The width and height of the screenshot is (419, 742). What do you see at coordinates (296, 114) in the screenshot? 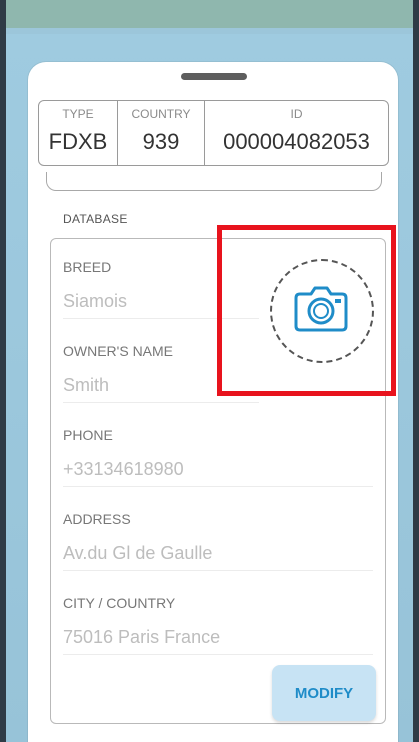
I see `id-label: ID` at bounding box center [296, 114].